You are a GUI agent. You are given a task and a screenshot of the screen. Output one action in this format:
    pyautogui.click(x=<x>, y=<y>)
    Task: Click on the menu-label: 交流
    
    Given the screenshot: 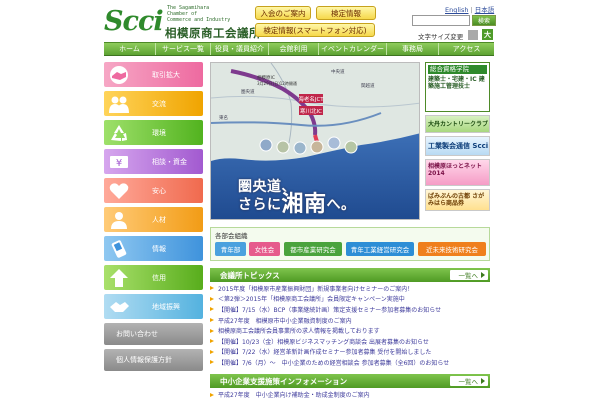 What is the action you would take?
    pyautogui.click(x=159, y=103)
    